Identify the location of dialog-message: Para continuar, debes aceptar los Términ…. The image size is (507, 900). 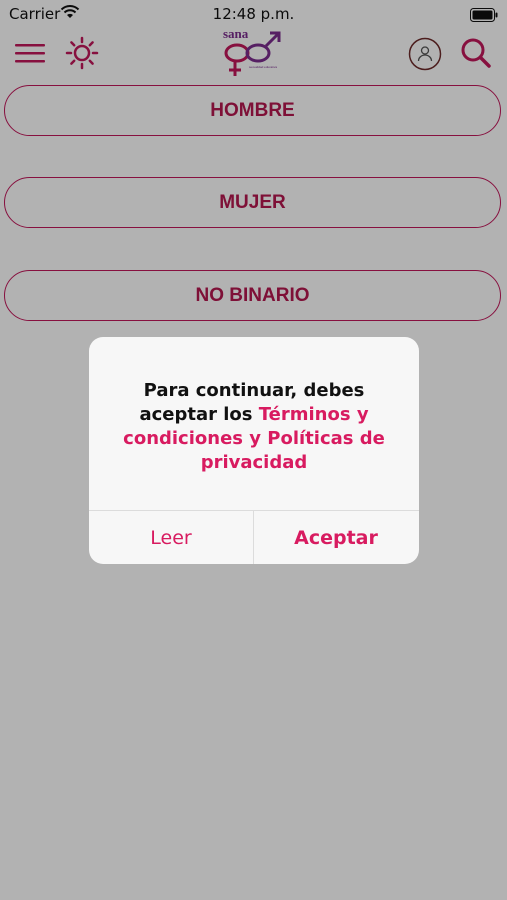
(254, 427).